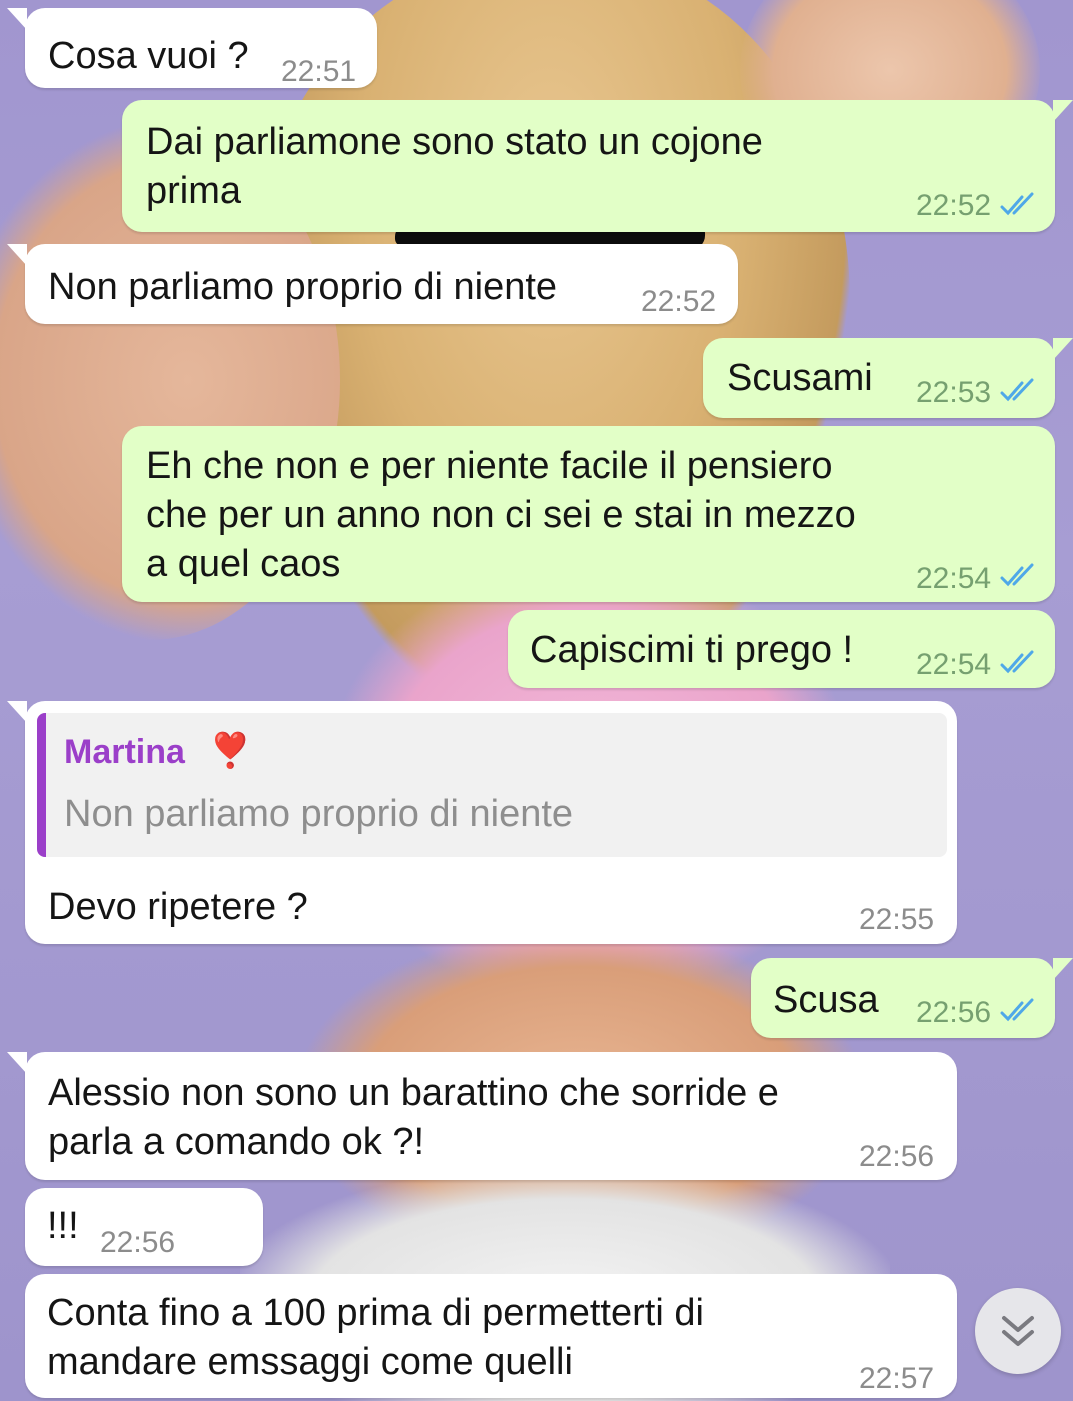 The width and height of the screenshot is (1073, 1401). I want to click on chevron-double-down-icon, so click(1018, 1331).